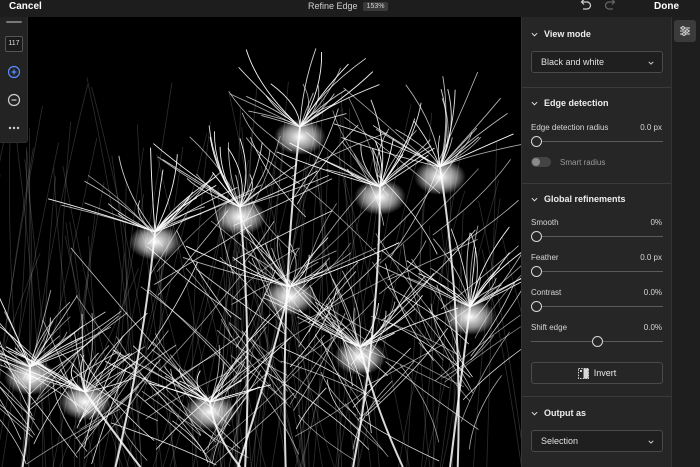 The image size is (700, 467). What do you see at coordinates (573, 62) in the screenshot?
I see `view-mode-value: Black and white` at bounding box center [573, 62].